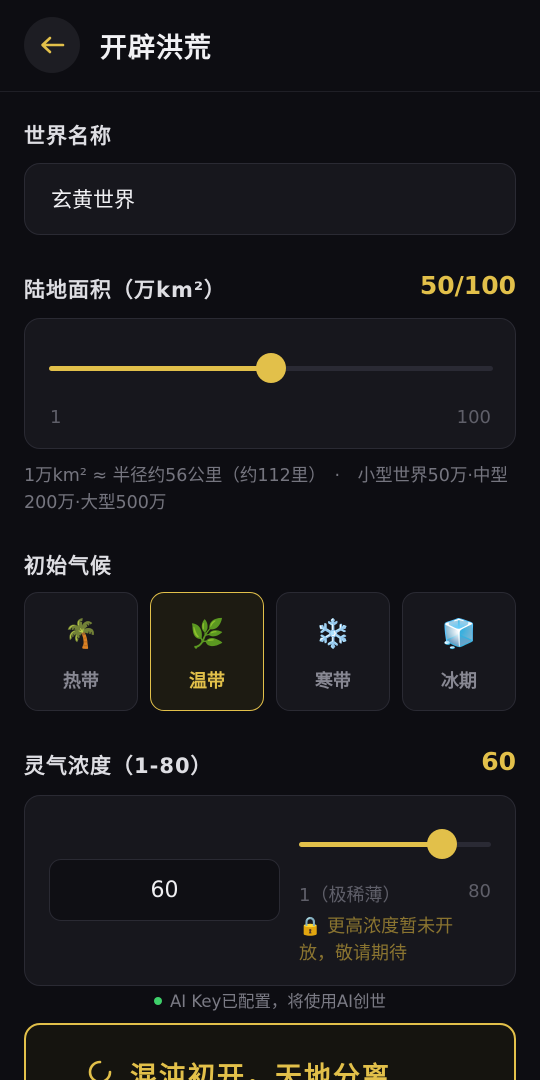 The width and height of the screenshot is (540, 1080). Describe the element at coordinates (81, 681) in the screenshot. I see `climate-option-label: 热带` at that location.